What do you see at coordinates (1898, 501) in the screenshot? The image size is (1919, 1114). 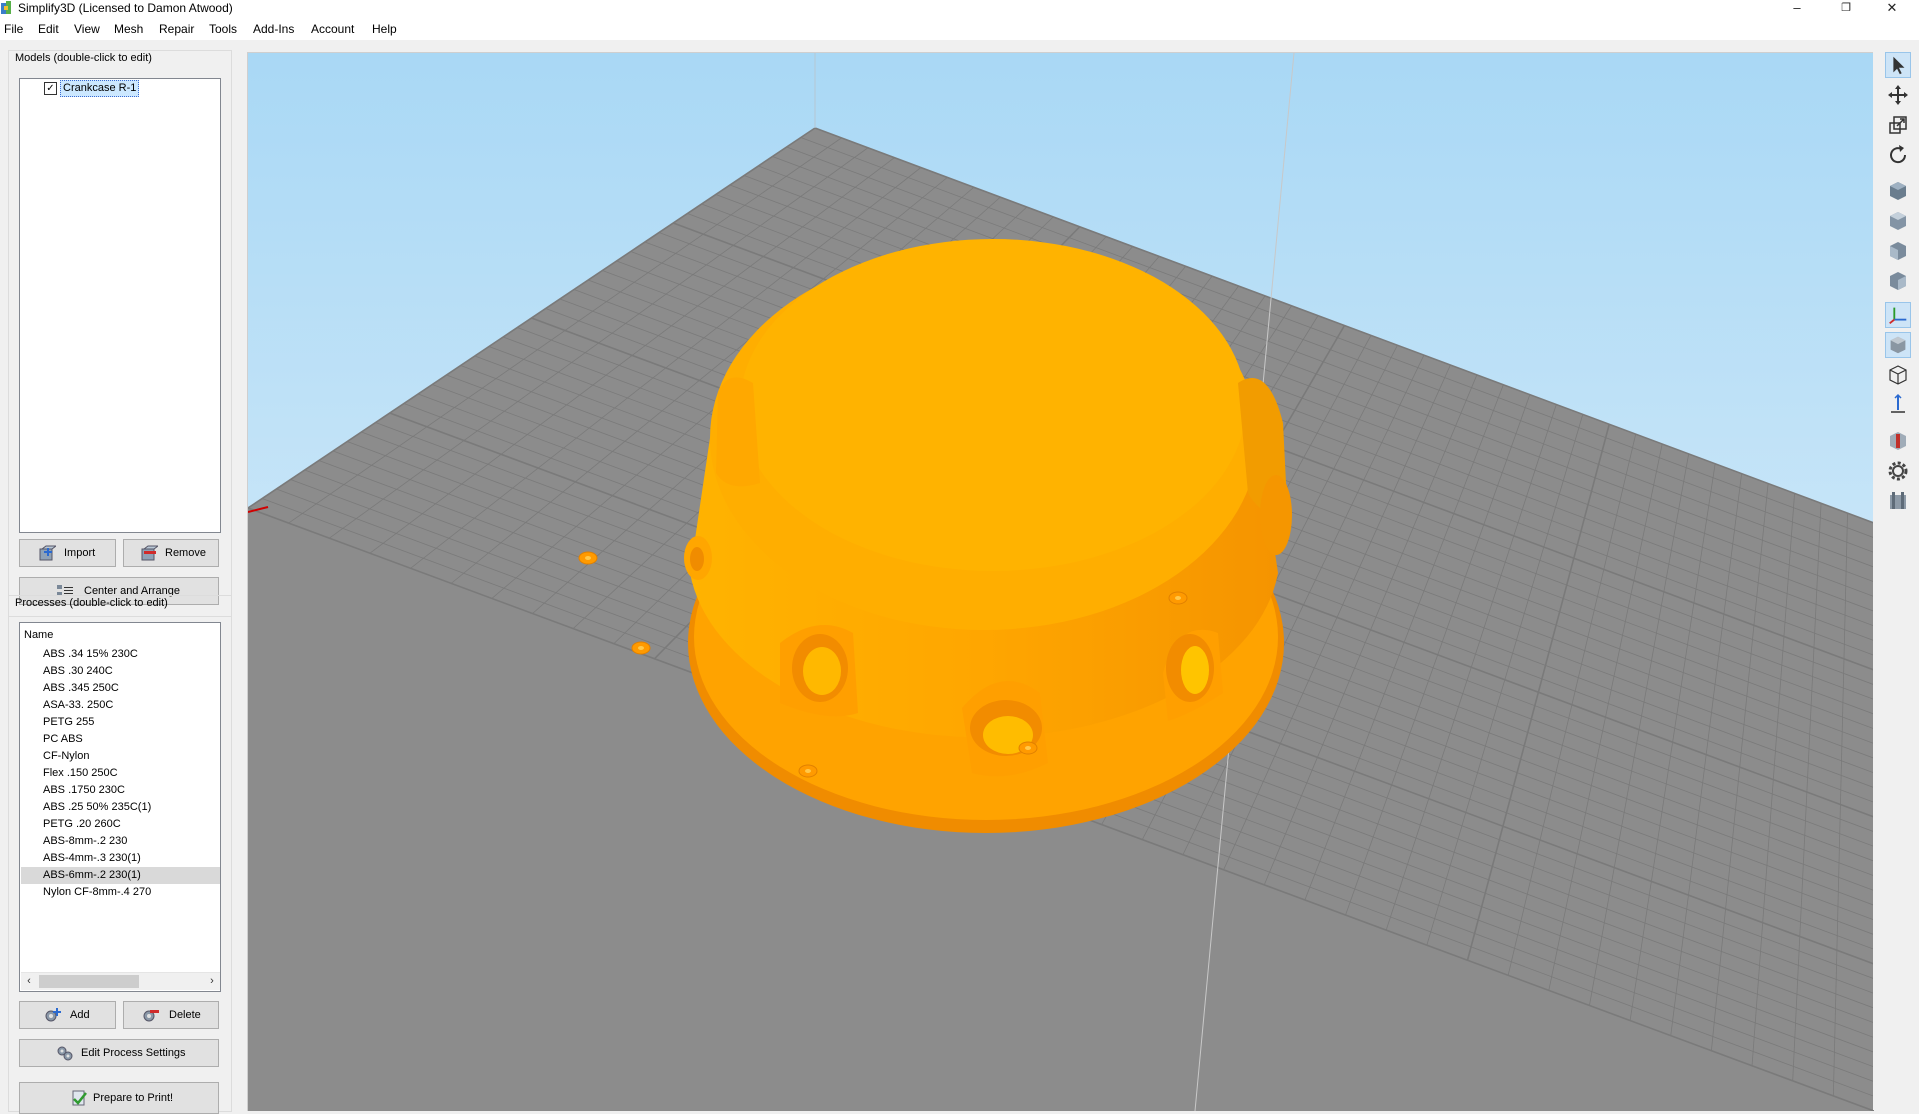 I see `machine-control-icon` at bounding box center [1898, 501].